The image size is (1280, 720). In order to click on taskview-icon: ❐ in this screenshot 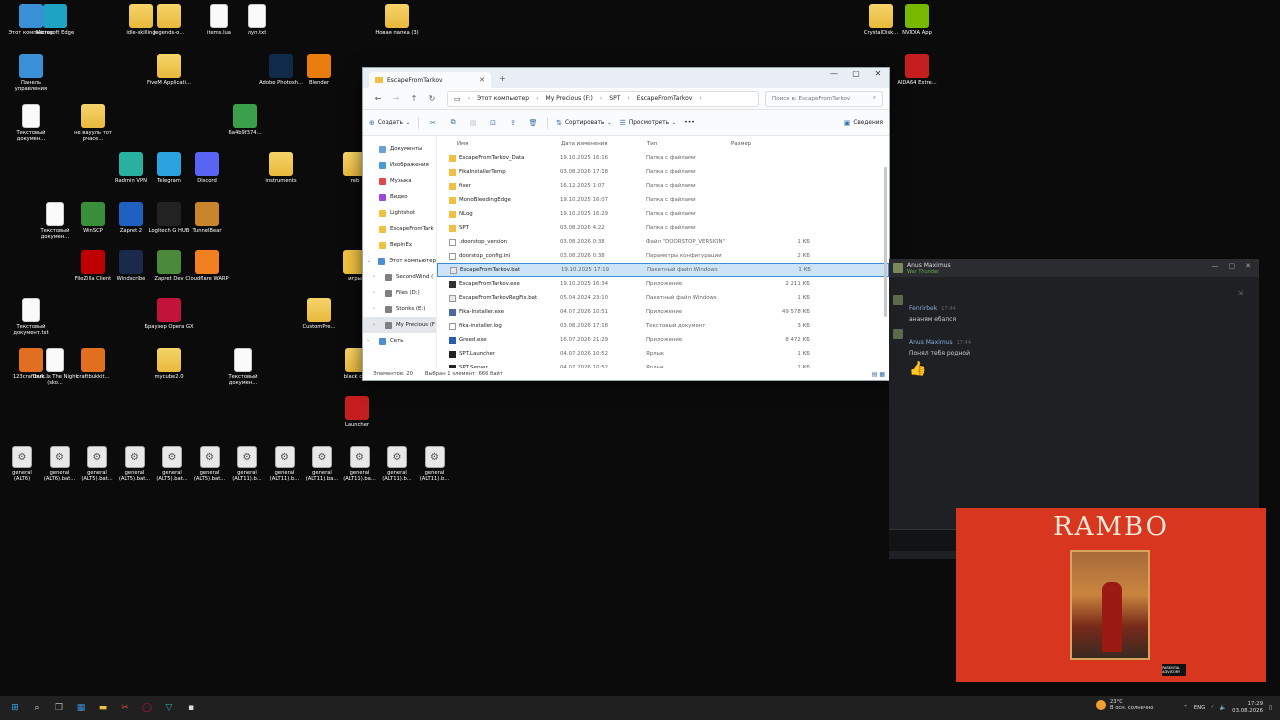, I will do `click(59, 708)`.